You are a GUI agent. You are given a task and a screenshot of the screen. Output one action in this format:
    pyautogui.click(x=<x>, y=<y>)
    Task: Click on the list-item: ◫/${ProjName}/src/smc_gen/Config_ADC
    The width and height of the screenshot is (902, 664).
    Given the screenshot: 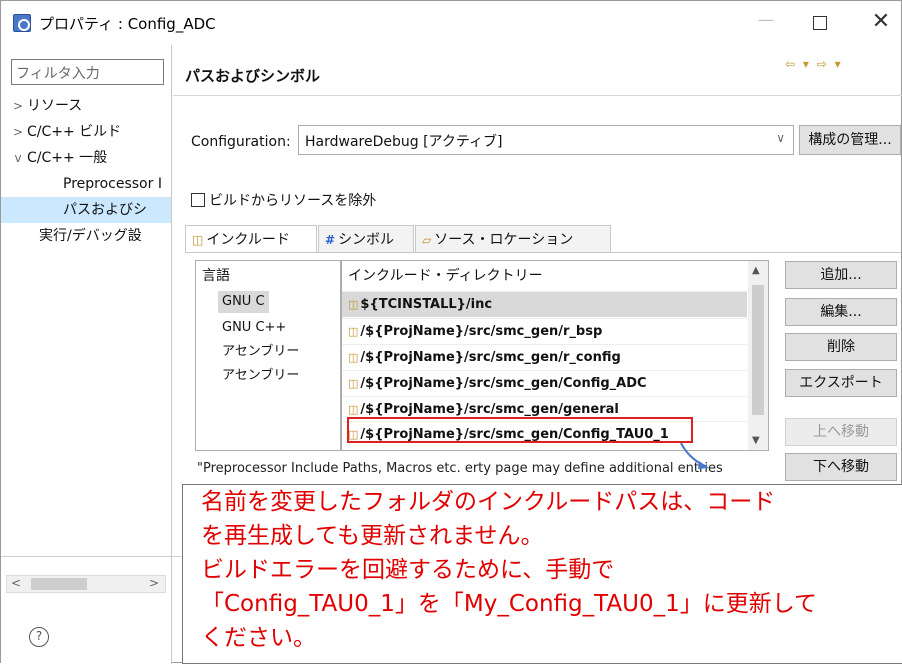 What is the action you would take?
    pyautogui.click(x=544, y=383)
    